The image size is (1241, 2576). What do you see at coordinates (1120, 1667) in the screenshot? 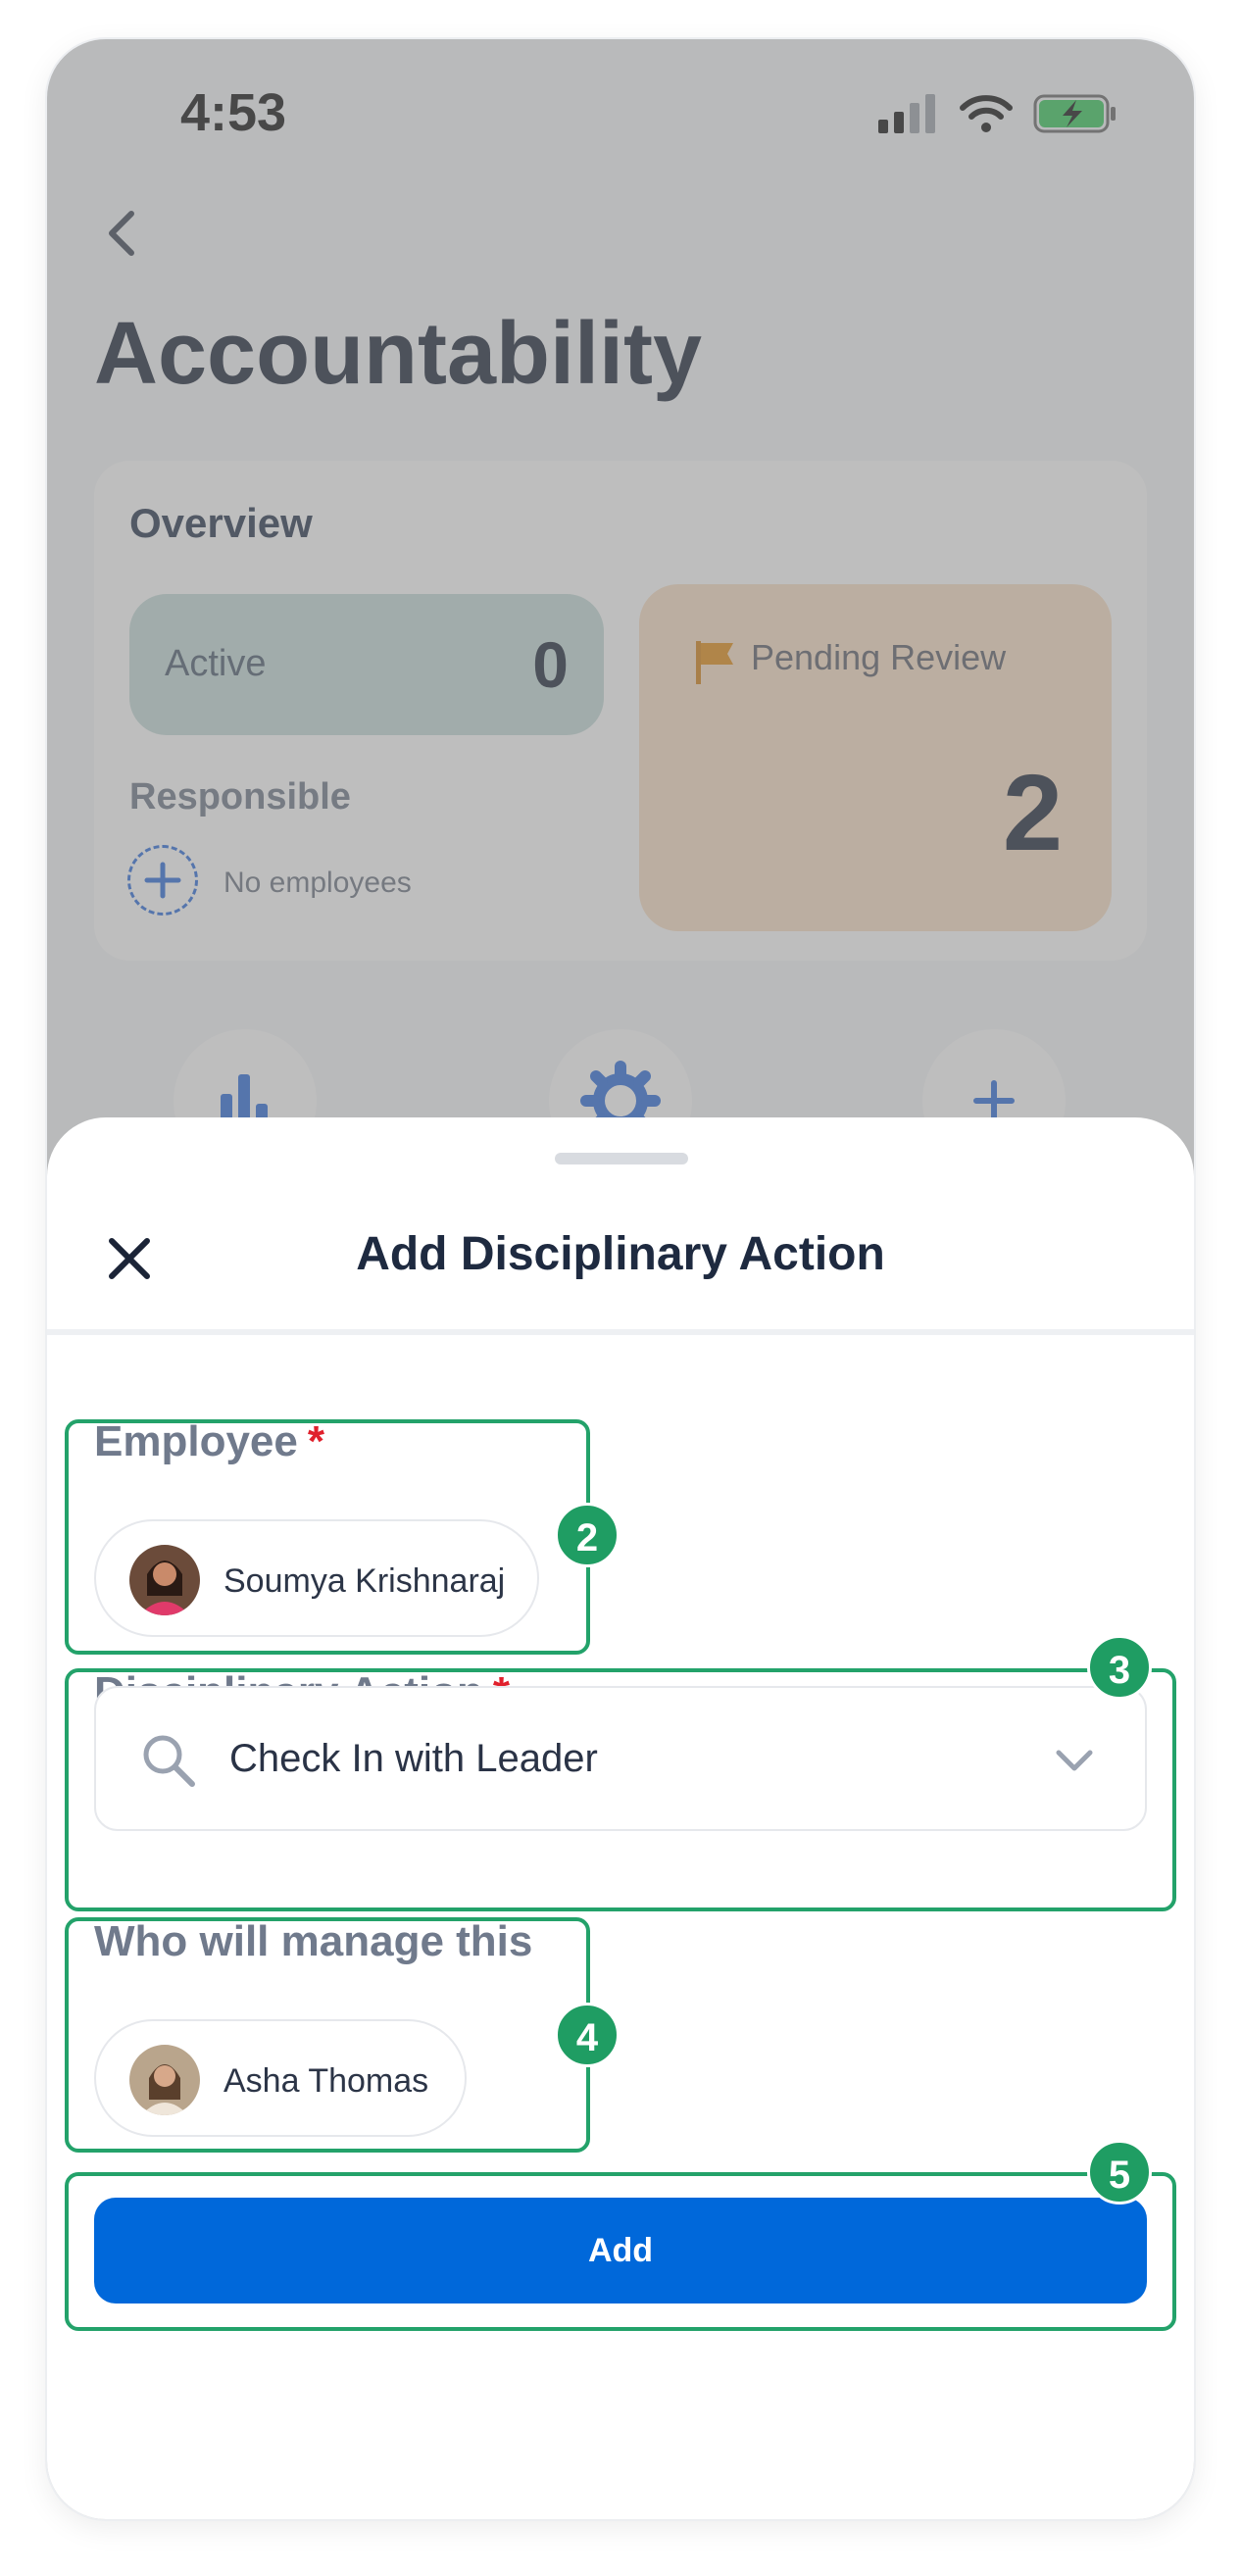
I see `annotation-badge-3: 3` at bounding box center [1120, 1667].